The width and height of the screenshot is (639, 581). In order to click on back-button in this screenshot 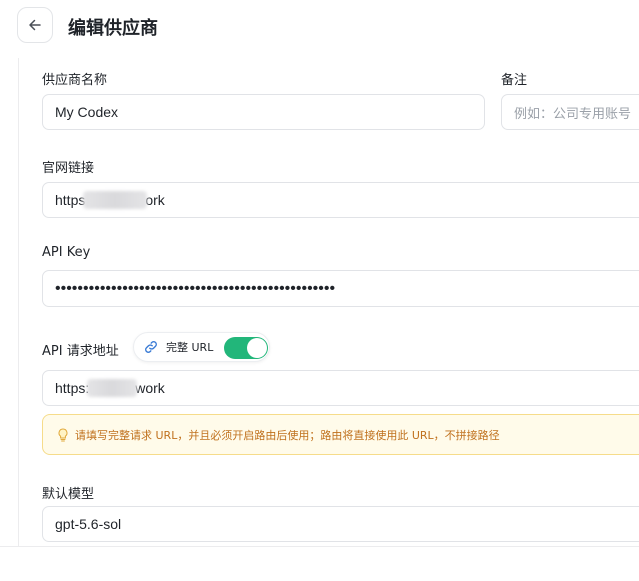, I will do `click(35, 25)`.